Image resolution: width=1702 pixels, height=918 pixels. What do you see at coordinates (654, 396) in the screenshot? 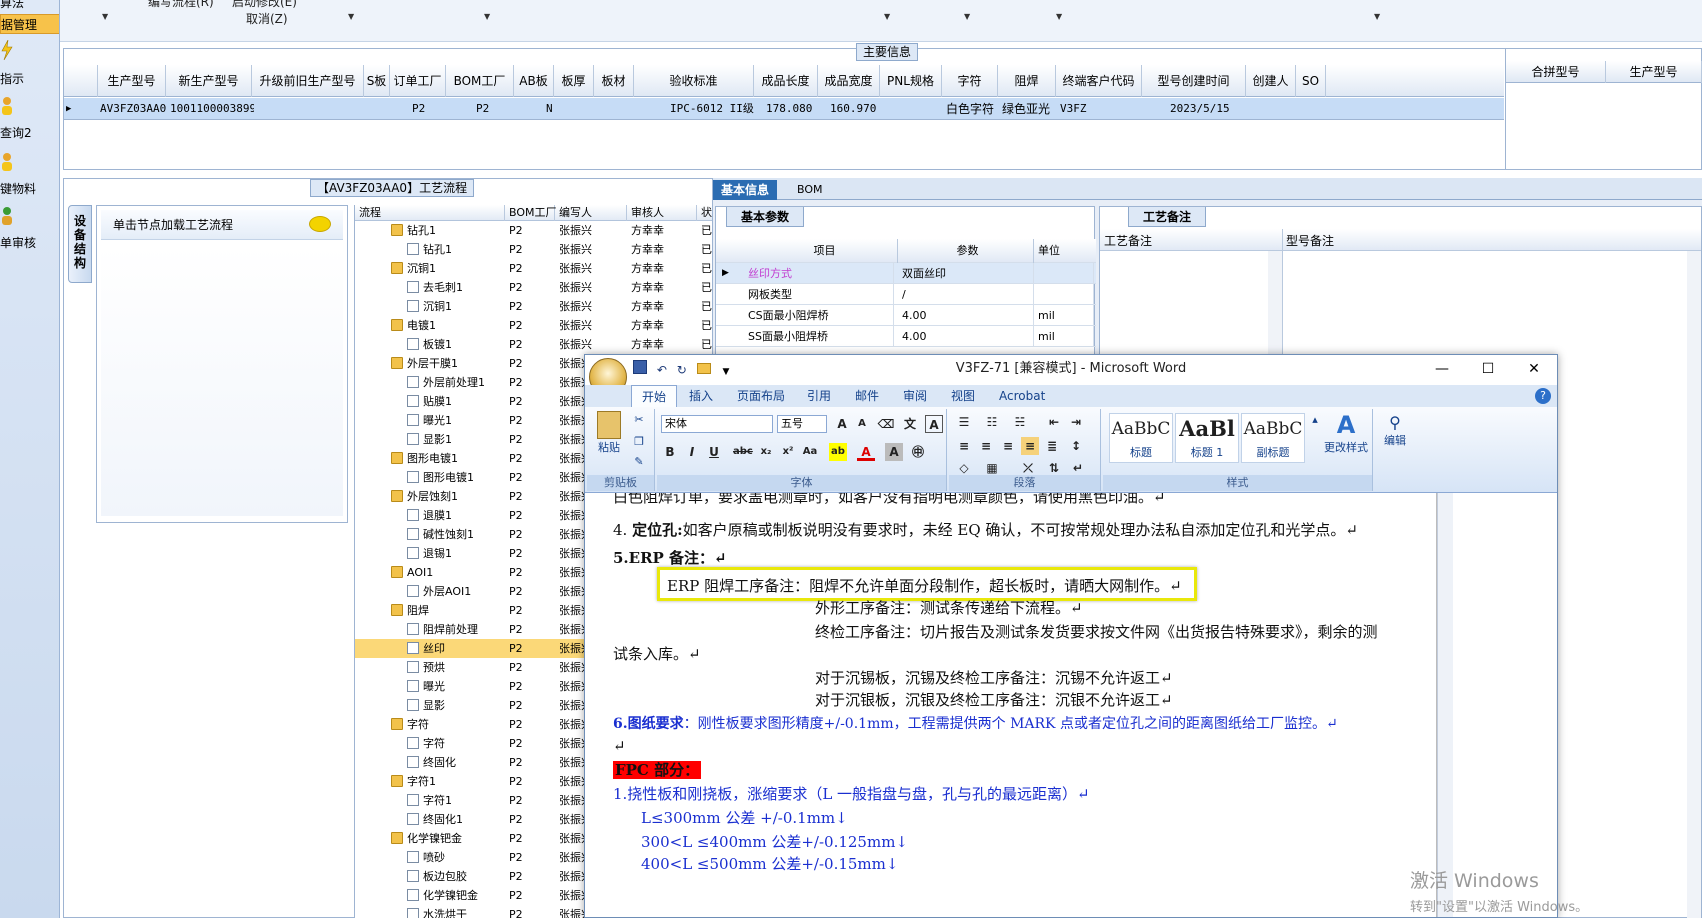
I see `tab-home: 开始` at bounding box center [654, 396].